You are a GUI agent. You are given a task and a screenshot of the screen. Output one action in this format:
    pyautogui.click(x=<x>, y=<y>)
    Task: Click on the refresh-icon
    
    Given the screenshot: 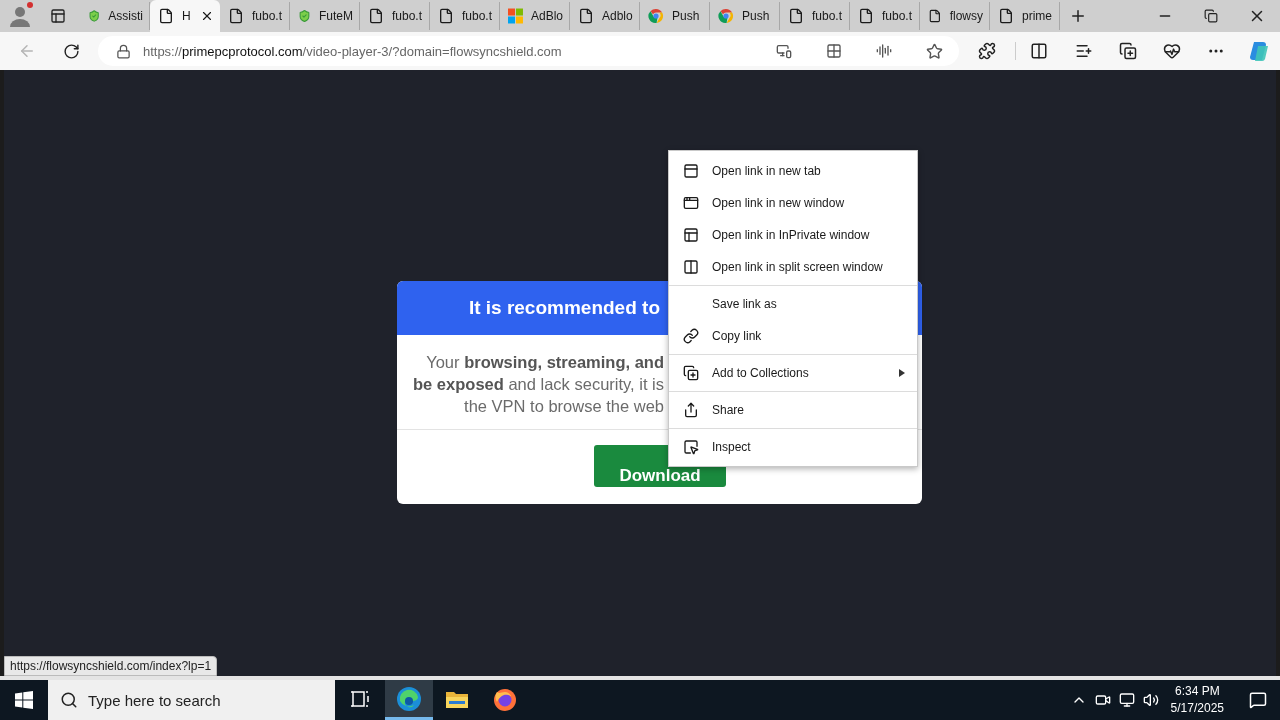 What is the action you would take?
    pyautogui.click(x=72, y=51)
    